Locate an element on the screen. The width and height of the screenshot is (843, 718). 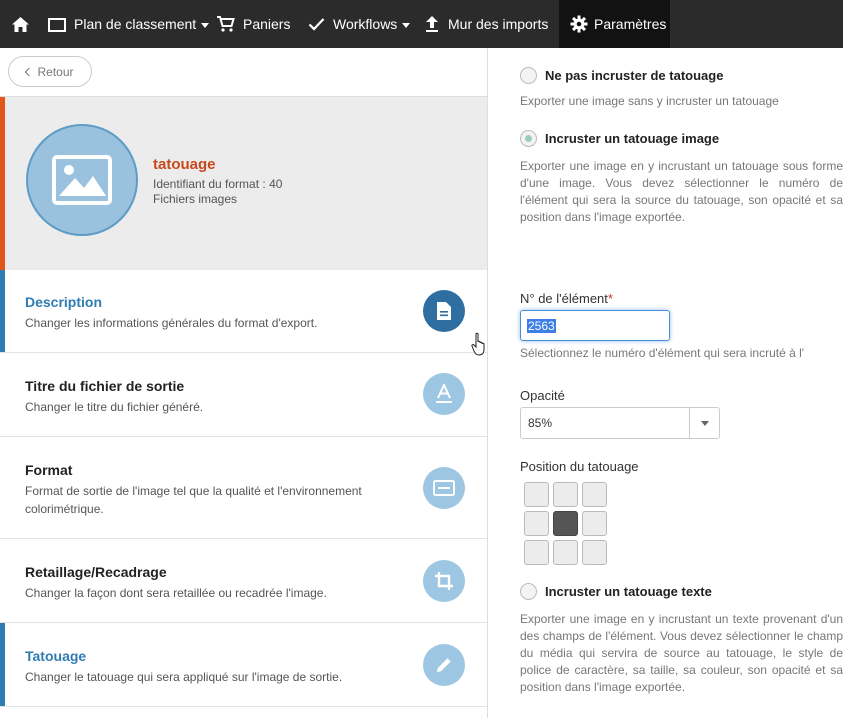
nav-workflows: Workflows is located at coordinates (359, 24).